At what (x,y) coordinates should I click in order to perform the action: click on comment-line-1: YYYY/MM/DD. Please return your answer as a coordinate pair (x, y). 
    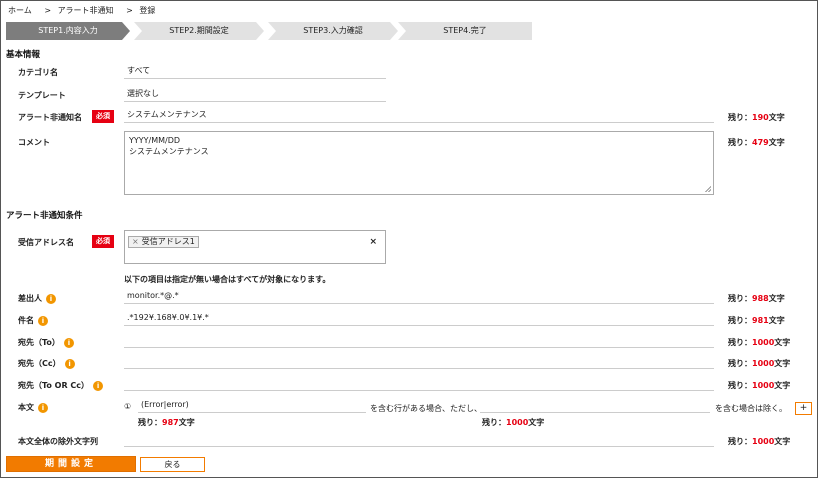
    Looking at the image, I should click on (155, 140).